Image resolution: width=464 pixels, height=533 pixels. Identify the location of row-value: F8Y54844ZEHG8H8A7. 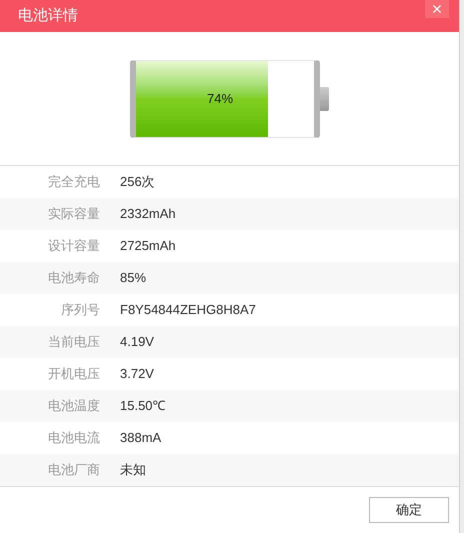
(188, 310).